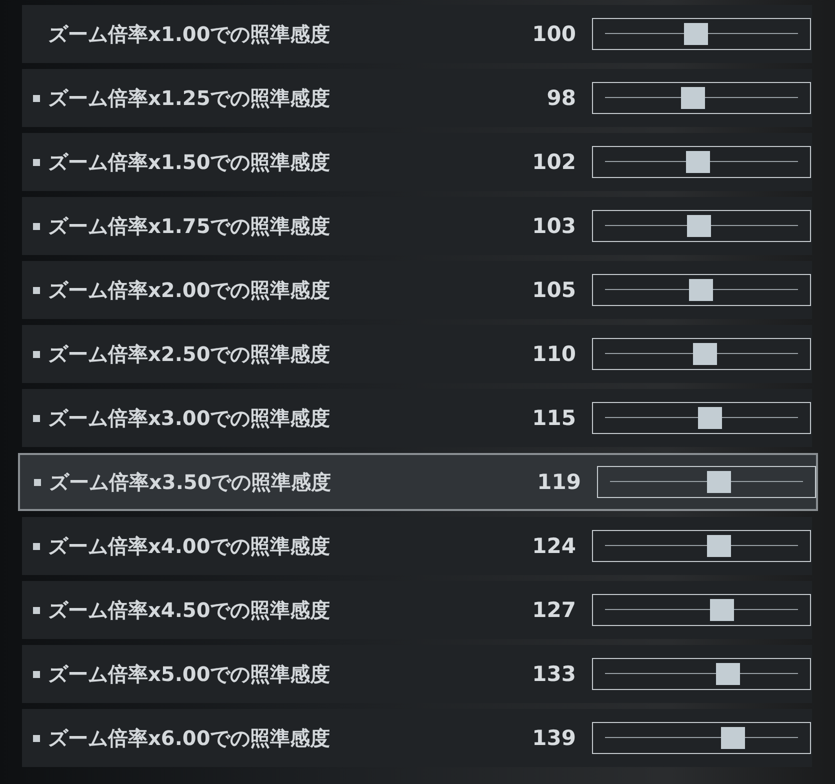  I want to click on setting-label: ズーム倍率x3.00での照準感度, so click(189, 418).